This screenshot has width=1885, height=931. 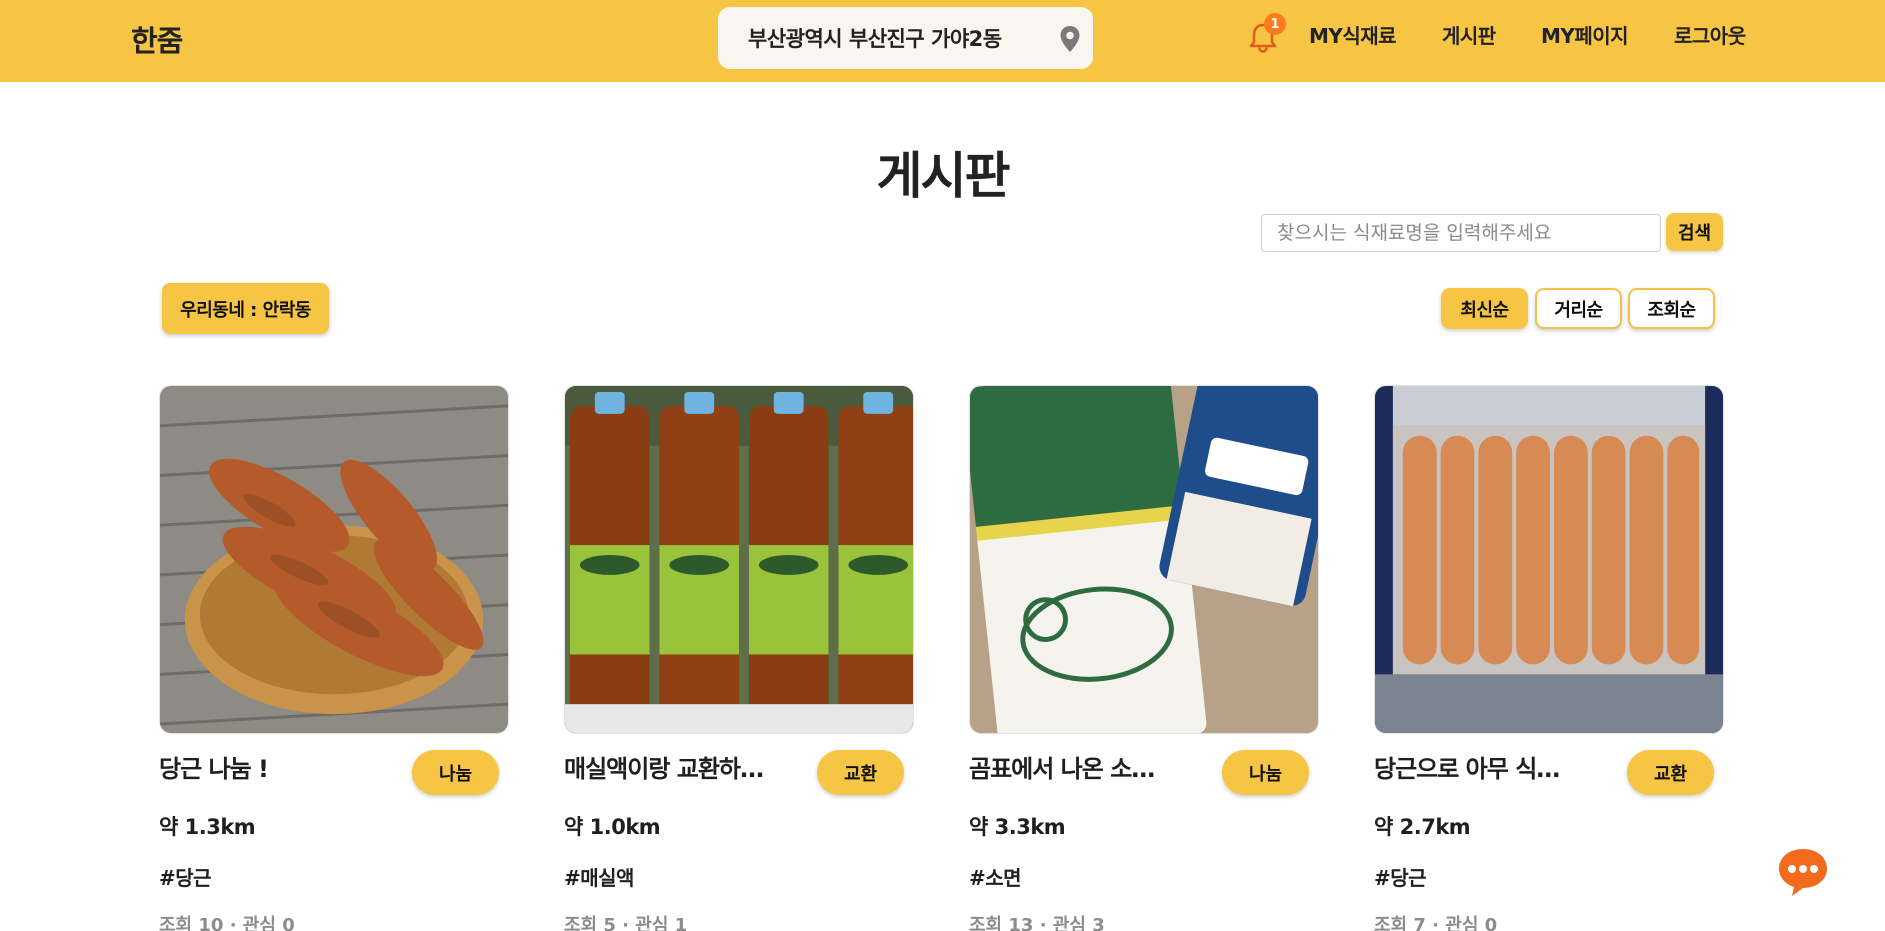 What do you see at coordinates (1436, 923) in the screenshot?
I see `post-stats: 조회 7 · 관심 0` at bounding box center [1436, 923].